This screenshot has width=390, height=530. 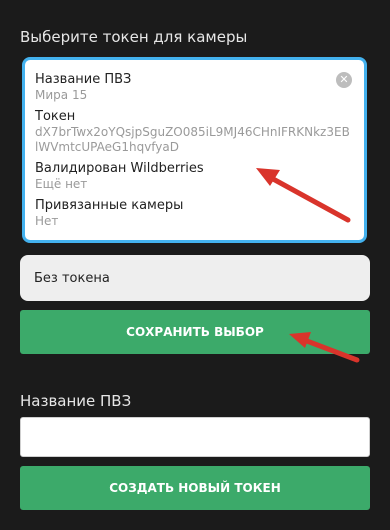 I want to click on create-token-button: СОЗДАТЬ НОВЫЙ ТОКЕН, so click(x=195, y=488).